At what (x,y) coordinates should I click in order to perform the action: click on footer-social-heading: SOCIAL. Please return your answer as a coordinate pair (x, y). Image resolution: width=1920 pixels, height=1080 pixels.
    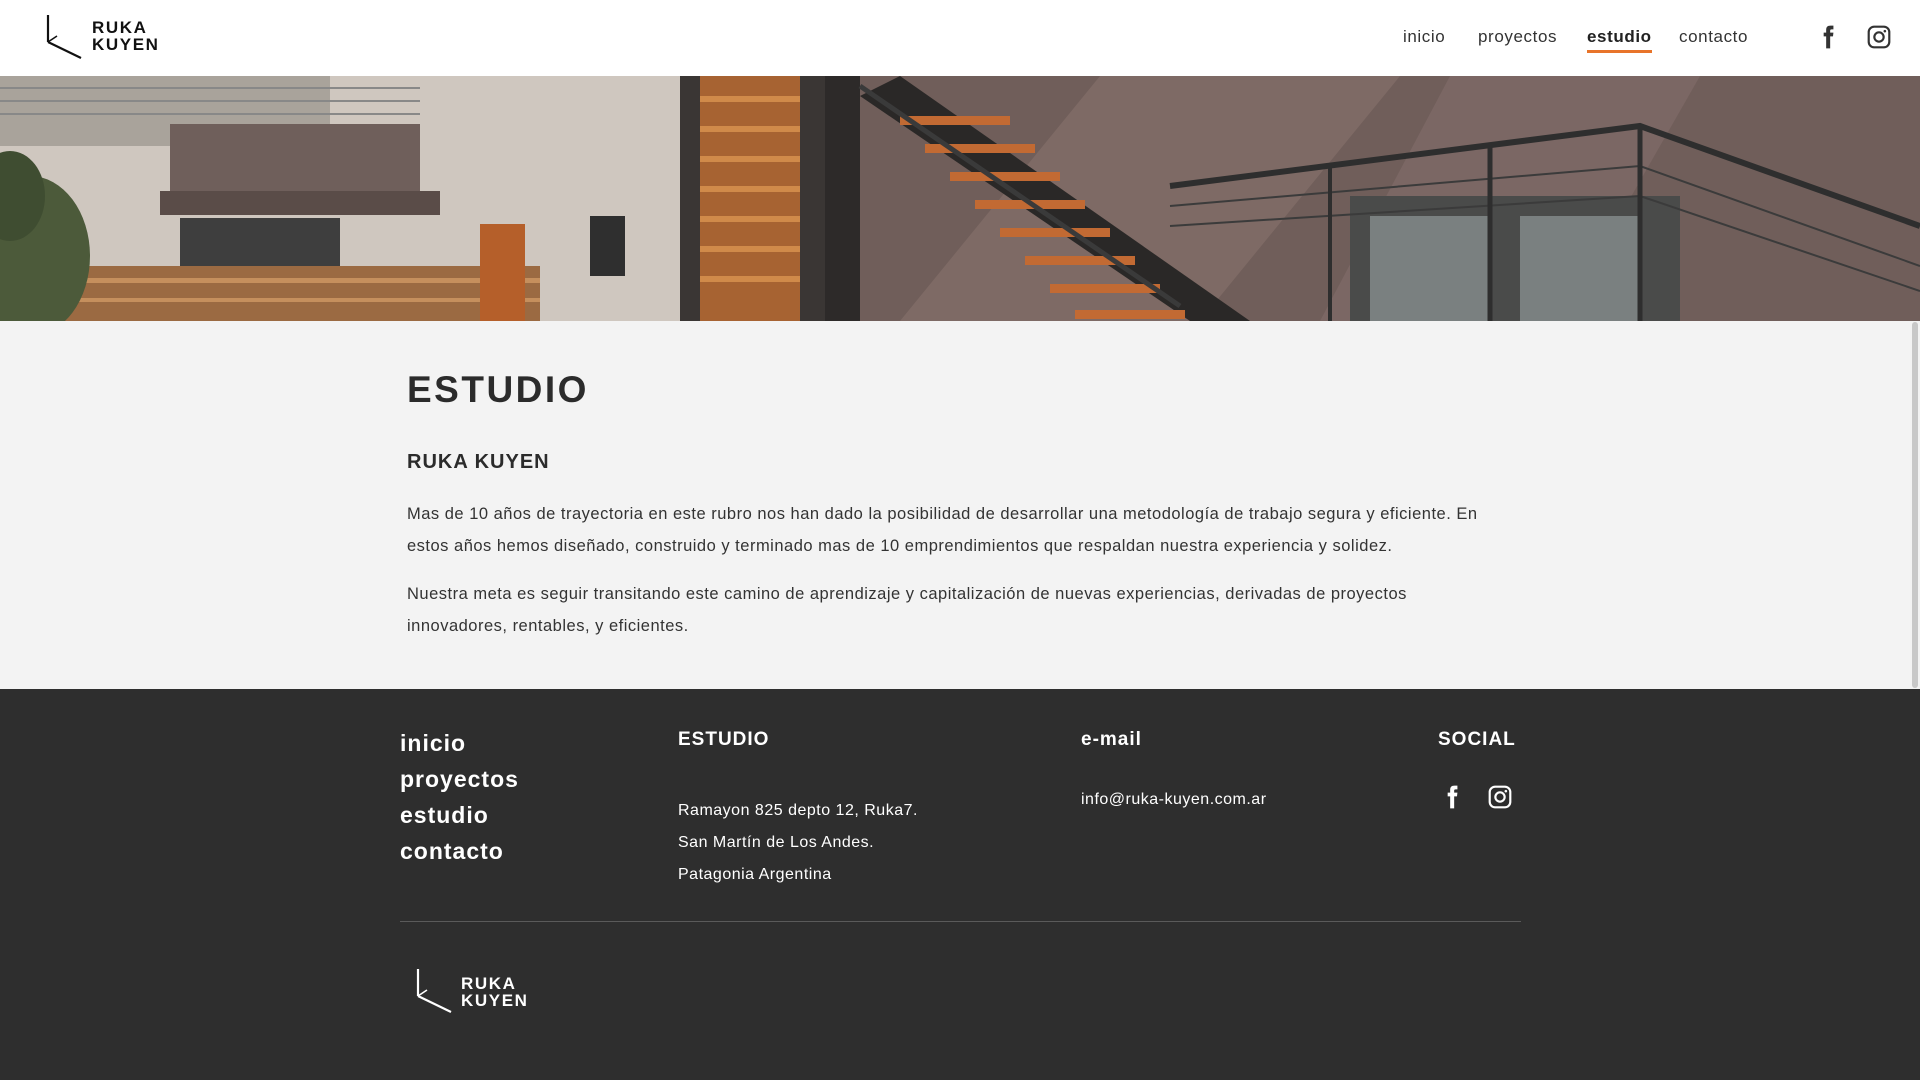
    Looking at the image, I should click on (1477, 739).